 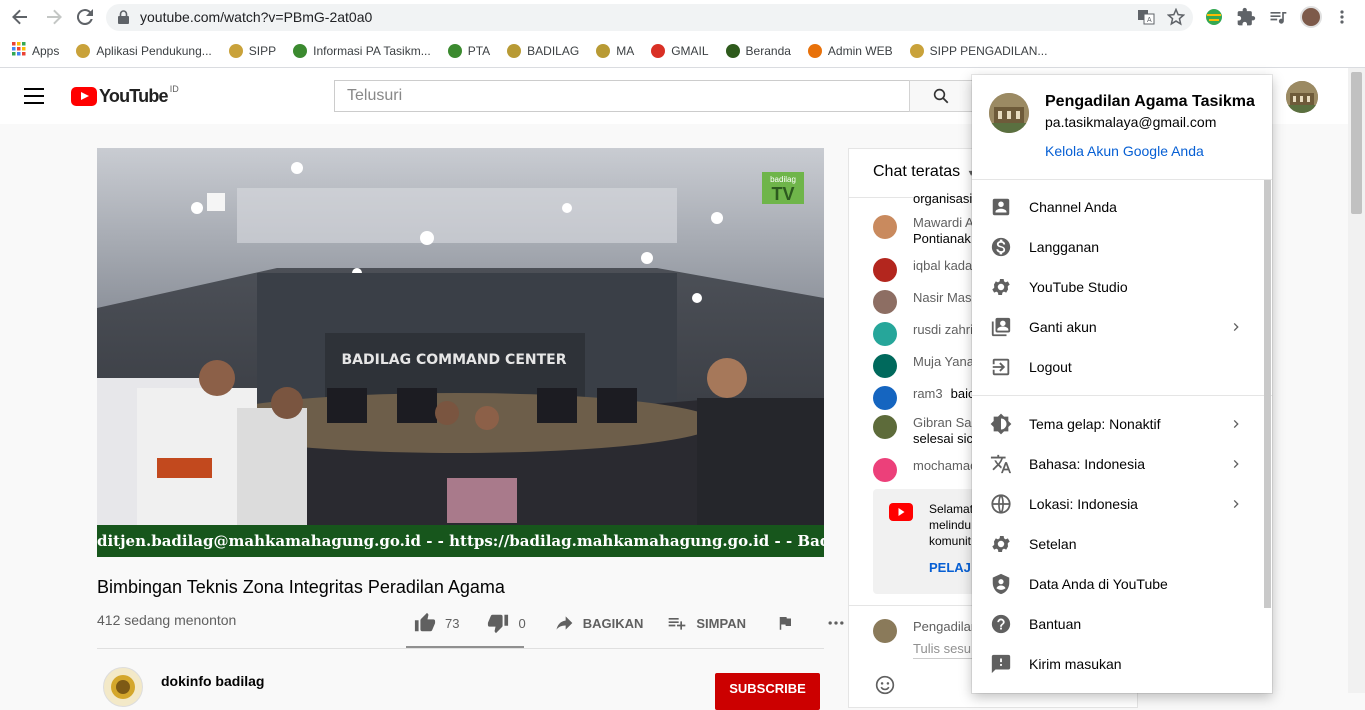 What do you see at coordinates (1118, 624) in the screenshot?
I see `menu-item-bantuan: Bantuan` at bounding box center [1118, 624].